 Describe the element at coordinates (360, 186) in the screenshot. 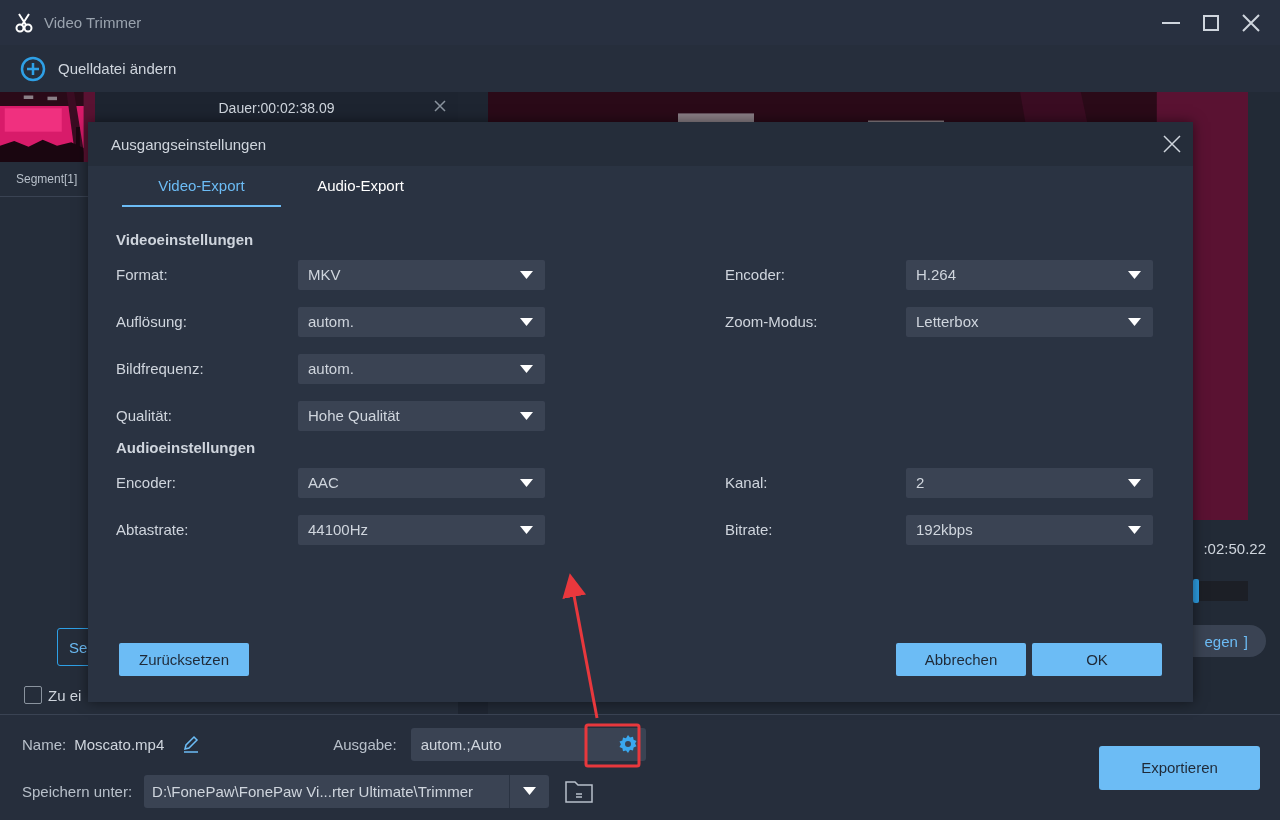

I see `tab: Audio-Export` at that location.